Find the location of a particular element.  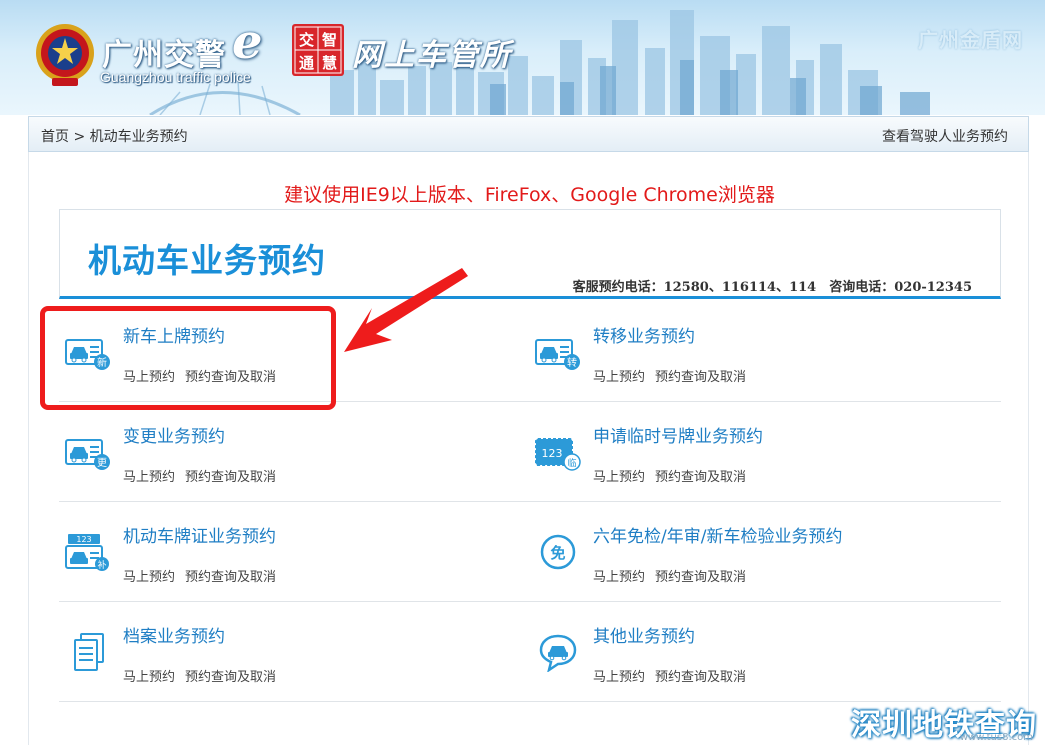

service-archive: 档案业务预约 马上预约 预约查询及取消 is located at coordinates (294, 652).